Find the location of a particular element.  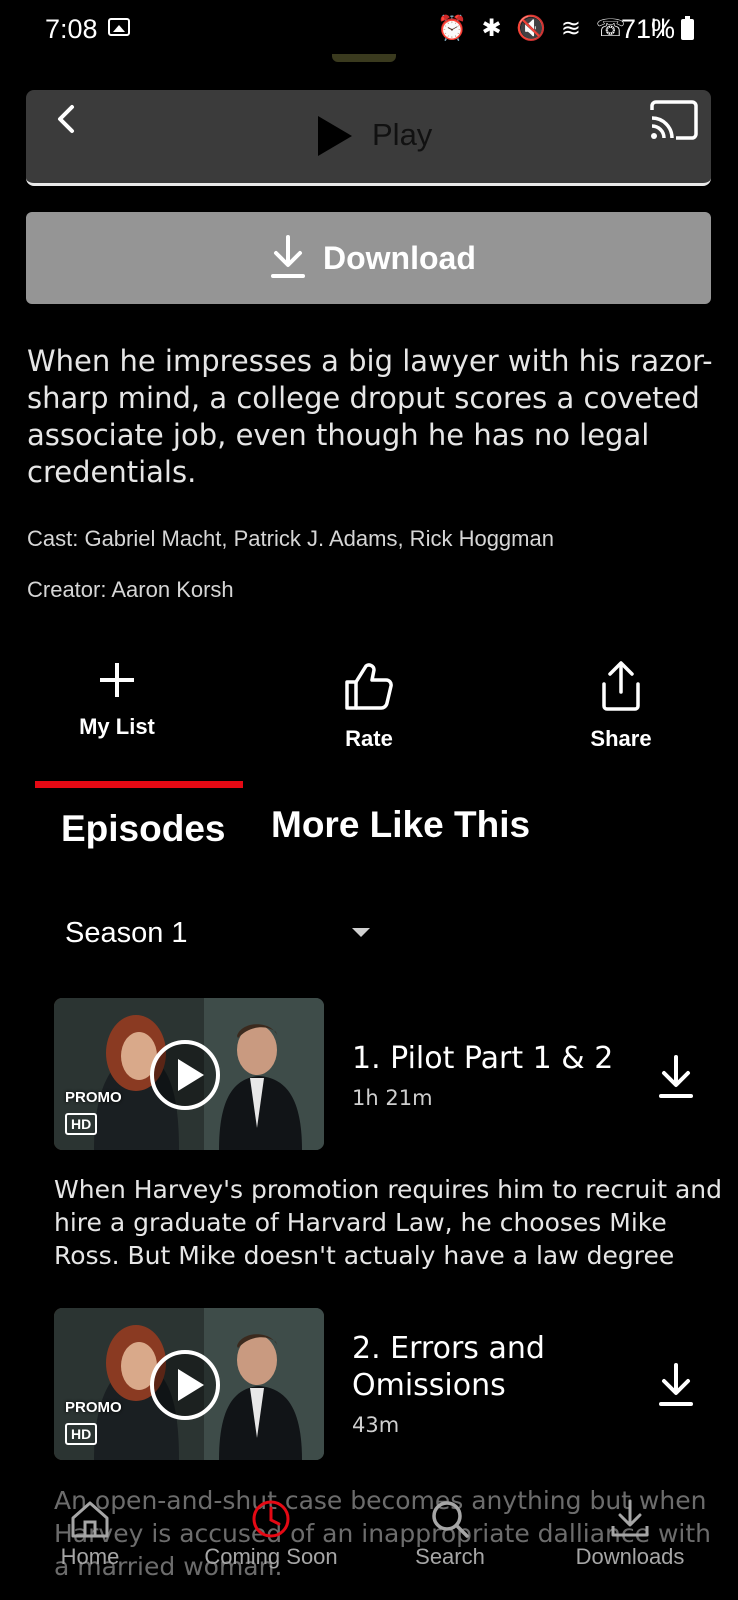

plus-icon is located at coordinates (117, 680).